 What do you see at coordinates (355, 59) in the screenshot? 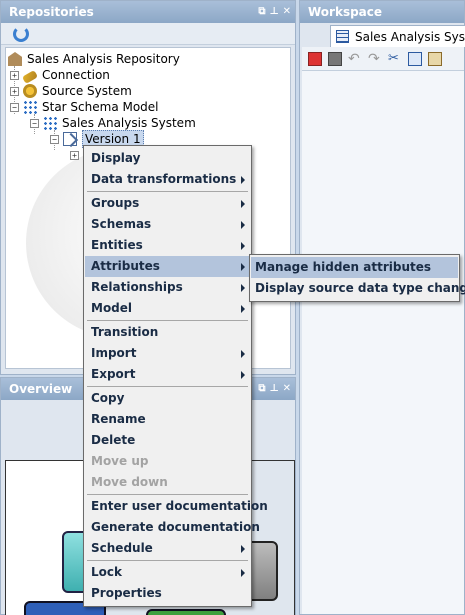
I see `undo-icon: ↶` at bounding box center [355, 59].